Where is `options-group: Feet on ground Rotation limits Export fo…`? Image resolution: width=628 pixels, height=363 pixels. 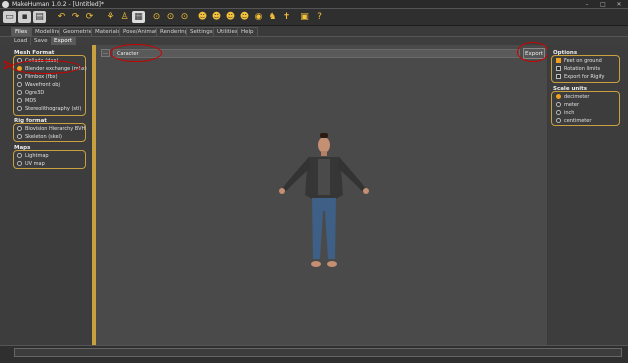
options-group: Feet on ground Rotation limits Export fo… is located at coordinates (585, 69).